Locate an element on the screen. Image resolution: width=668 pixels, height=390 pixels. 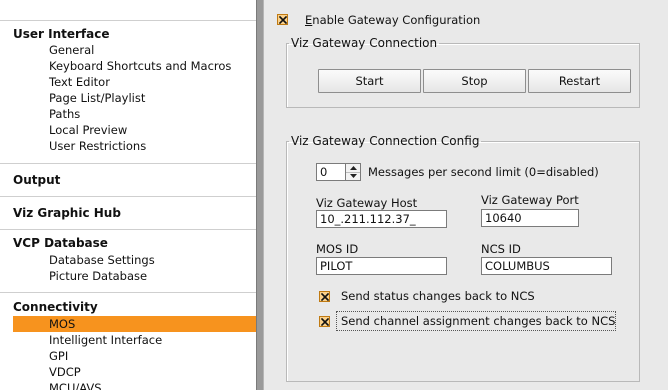
spinner-down-button is located at coordinates (353, 176).